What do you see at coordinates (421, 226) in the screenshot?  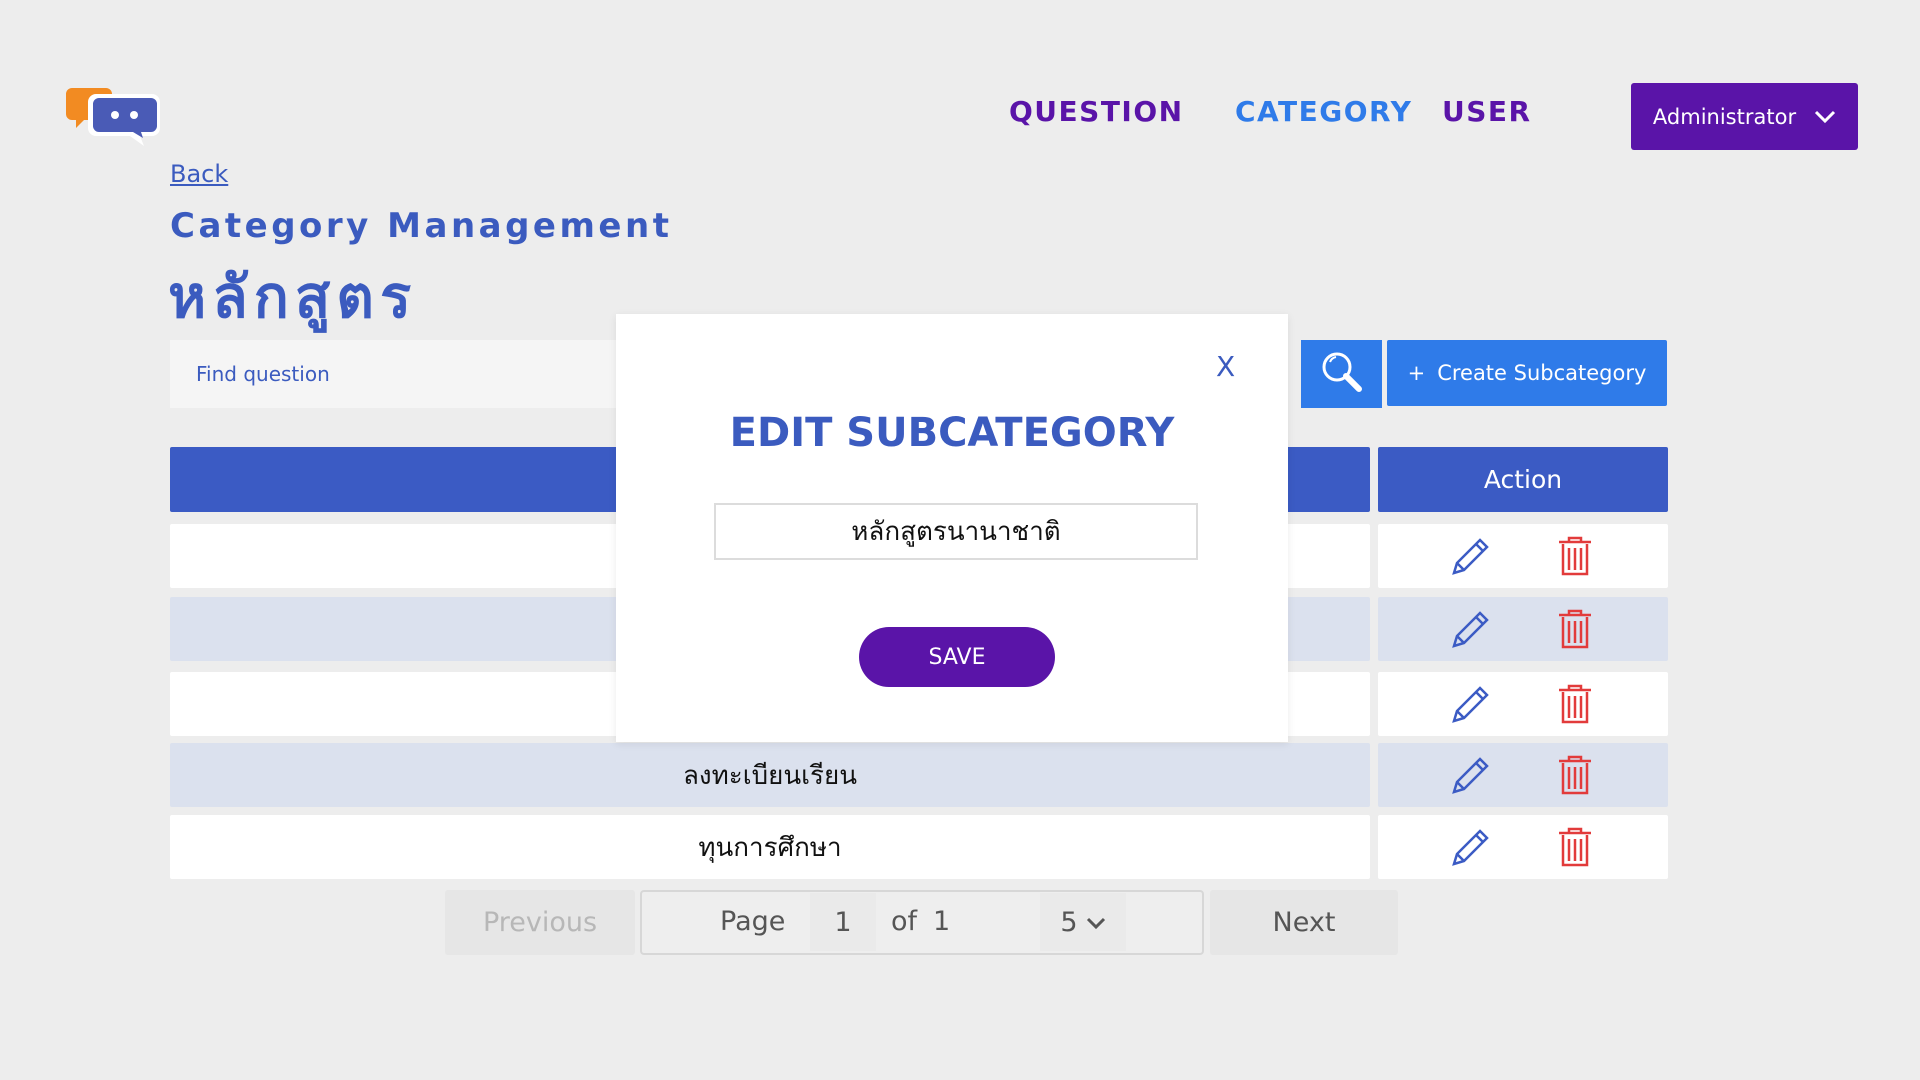 I see `page-subtitle: Category Management` at bounding box center [421, 226].